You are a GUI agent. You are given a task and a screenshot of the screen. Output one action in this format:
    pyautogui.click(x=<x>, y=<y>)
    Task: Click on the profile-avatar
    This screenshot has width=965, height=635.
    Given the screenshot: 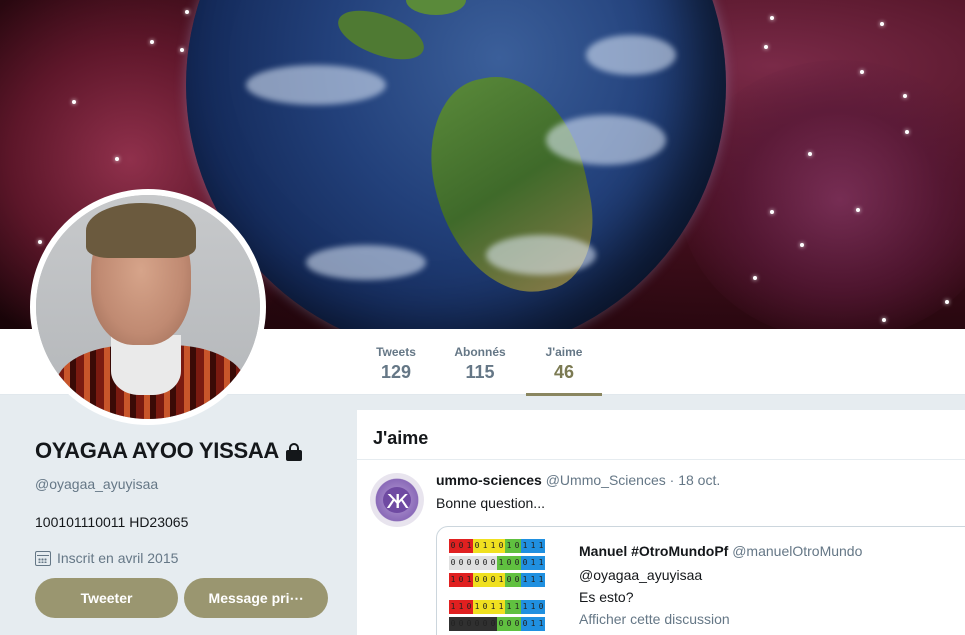 What is the action you would take?
    pyautogui.click(x=148, y=307)
    